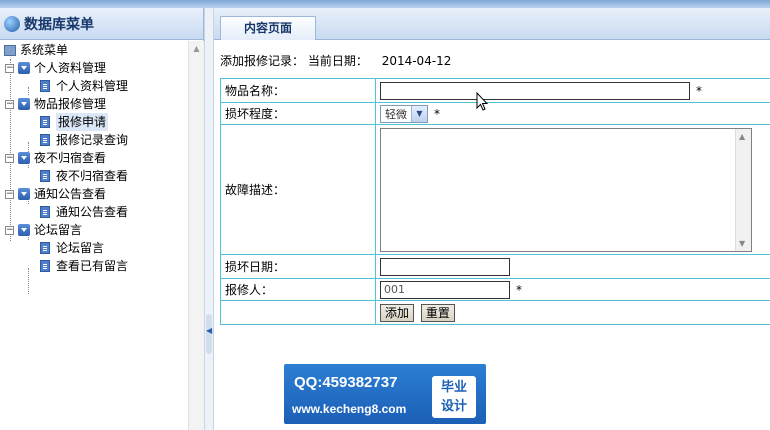  I want to click on tree-group-notice: − 通知公告查看, so click(55, 194).